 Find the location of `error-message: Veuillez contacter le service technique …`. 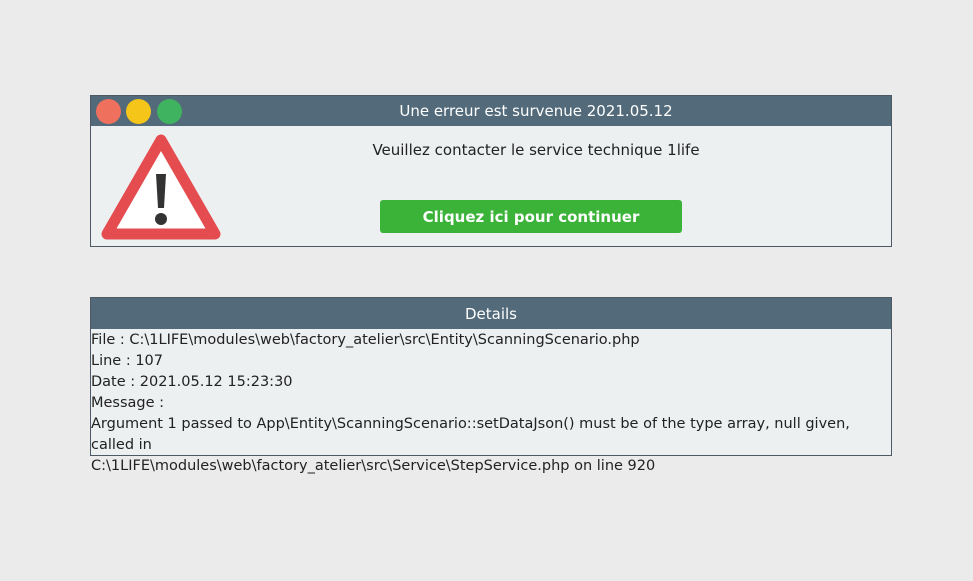

error-message: Veuillez contacter le service technique … is located at coordinates (536, 150).